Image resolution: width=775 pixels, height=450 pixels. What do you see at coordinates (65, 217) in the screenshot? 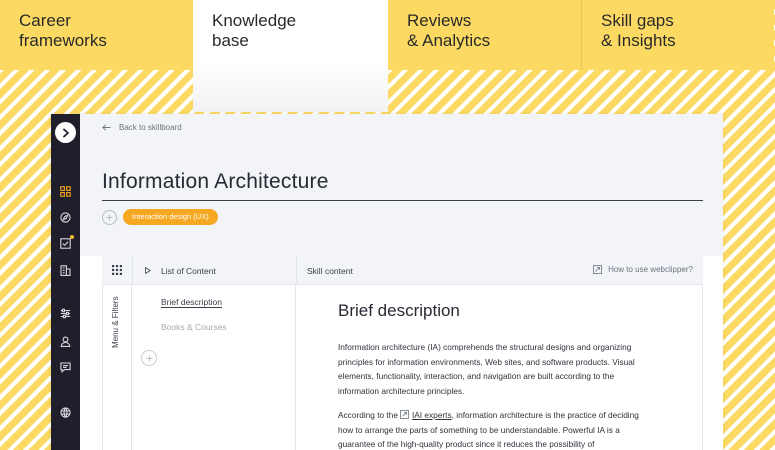
I see `compass-icon` at bounding box center [65, 217].